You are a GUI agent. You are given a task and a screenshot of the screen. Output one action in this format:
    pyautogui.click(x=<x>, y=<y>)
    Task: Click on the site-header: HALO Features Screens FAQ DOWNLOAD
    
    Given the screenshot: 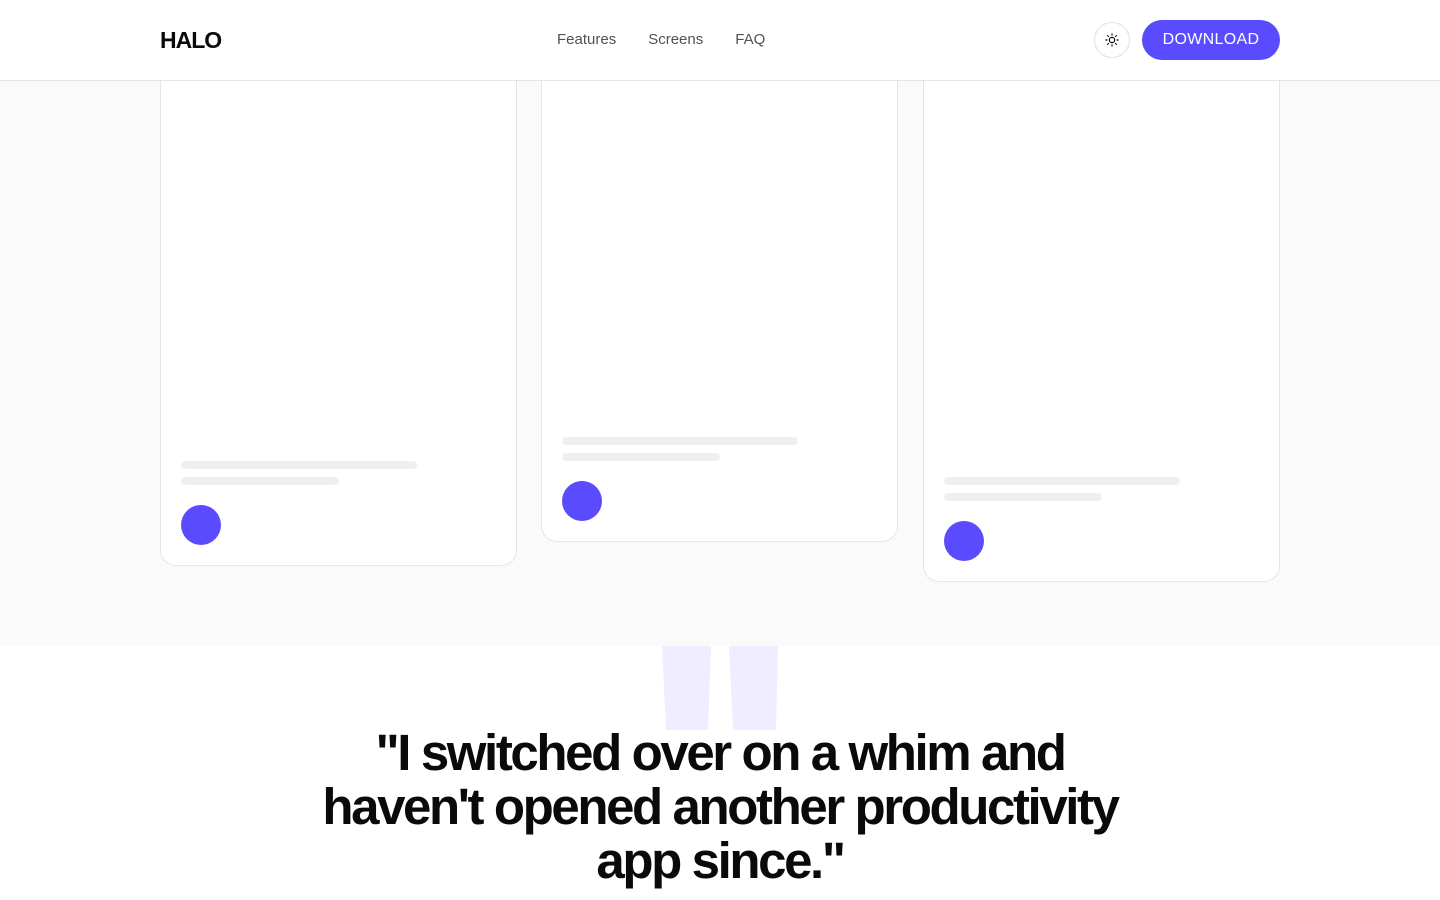 What is the action you would take?
    pyautogui.click(x=720, y=40)
    